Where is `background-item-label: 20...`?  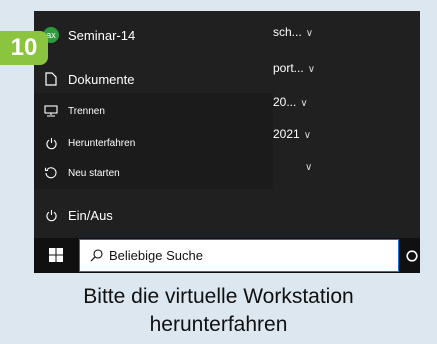 background-item-label: 20... is located at coordinates (285, 102).